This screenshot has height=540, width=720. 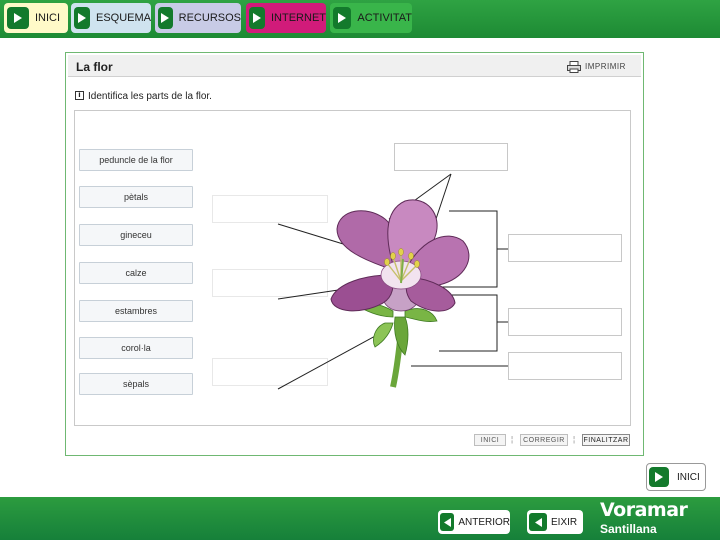 I want to click on exit-button-label: EIXIR, so click(x=564, y=522).